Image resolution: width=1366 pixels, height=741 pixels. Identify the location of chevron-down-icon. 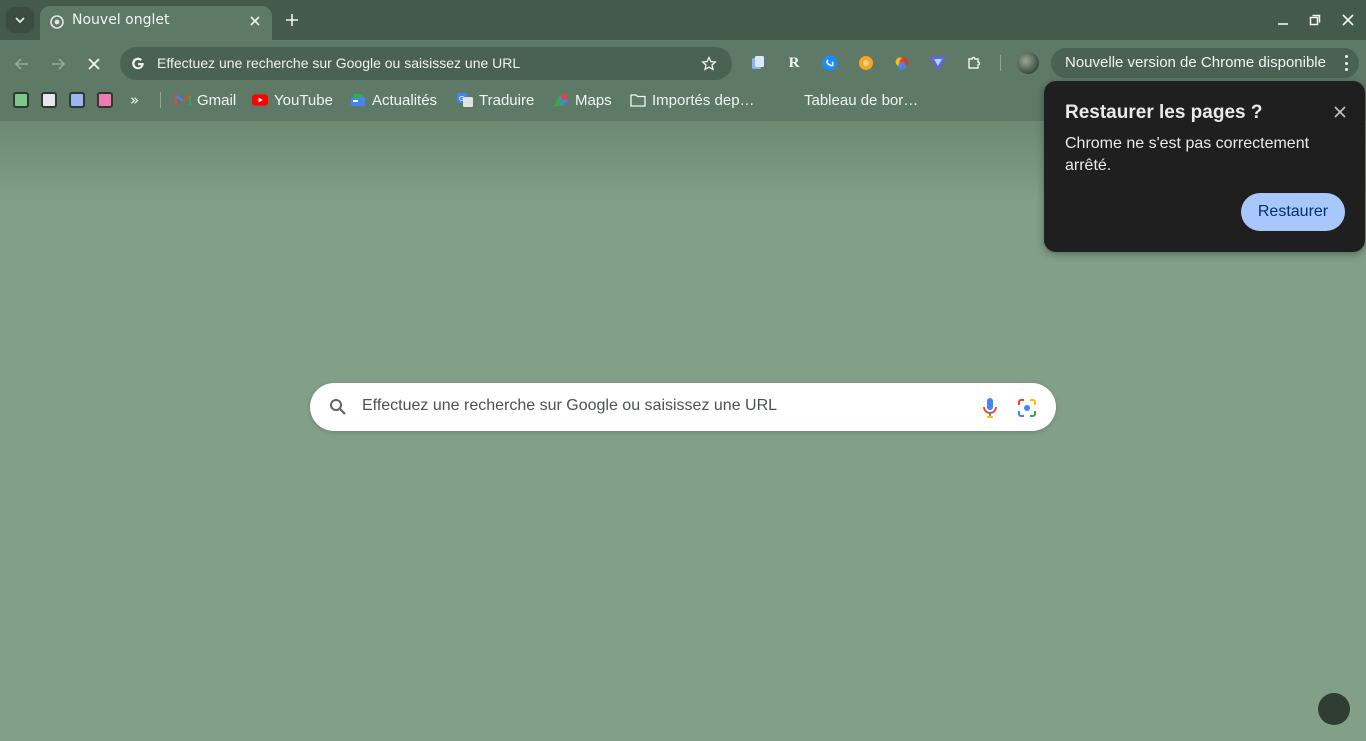
(20, 20).